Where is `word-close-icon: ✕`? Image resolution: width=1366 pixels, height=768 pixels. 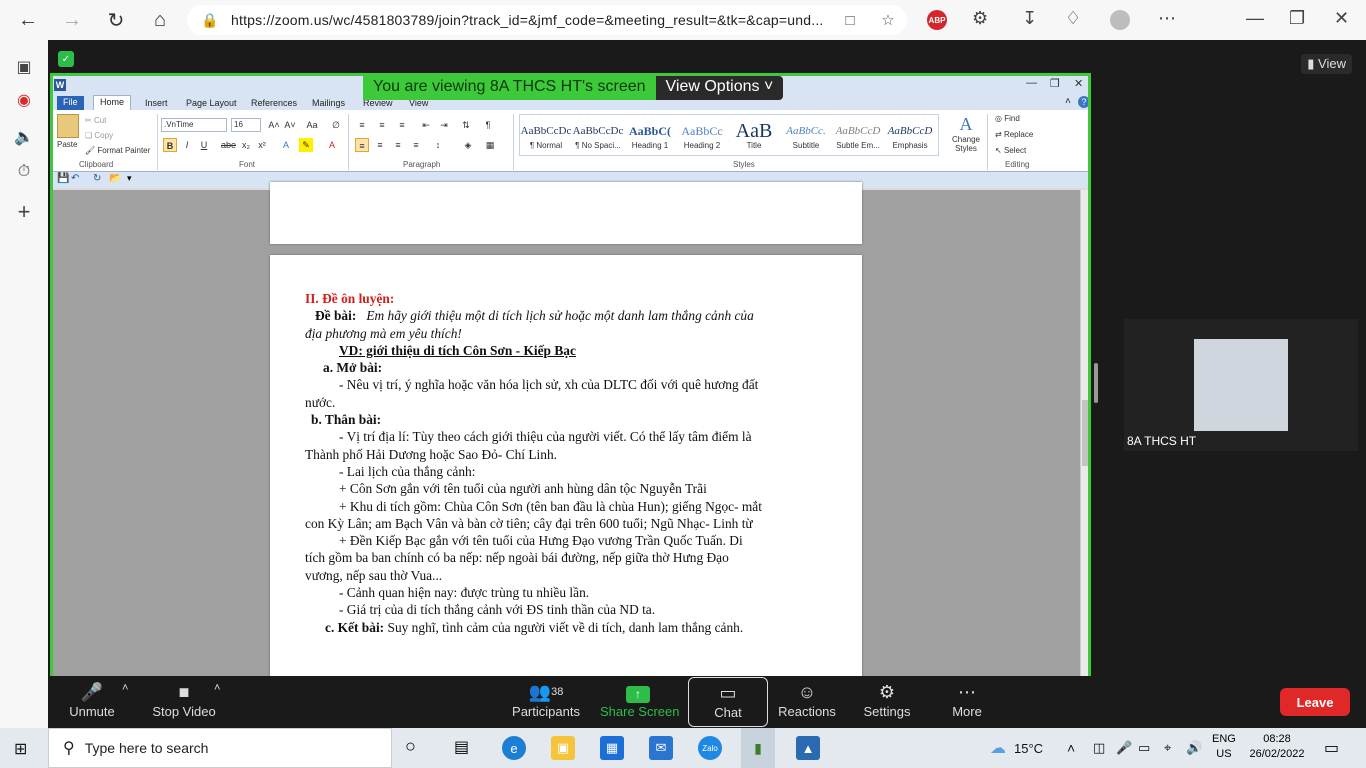 word-close-icon: ✕ is located at coordinates (1078, 83).